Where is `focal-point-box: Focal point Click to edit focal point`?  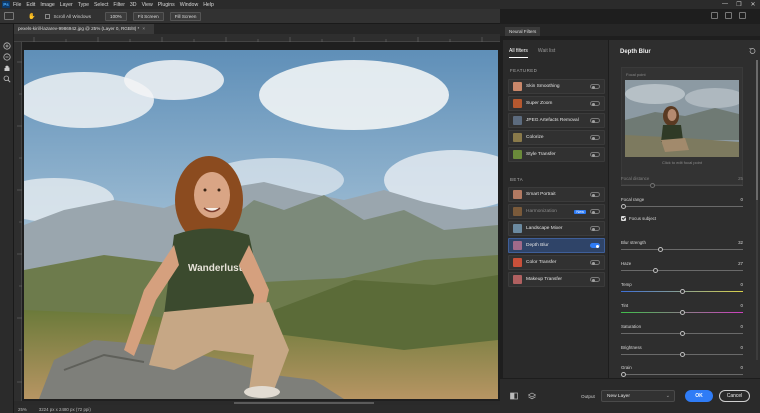 focal-point-box: Focal point Click to edit focal point is located at coordinates (682, 126).